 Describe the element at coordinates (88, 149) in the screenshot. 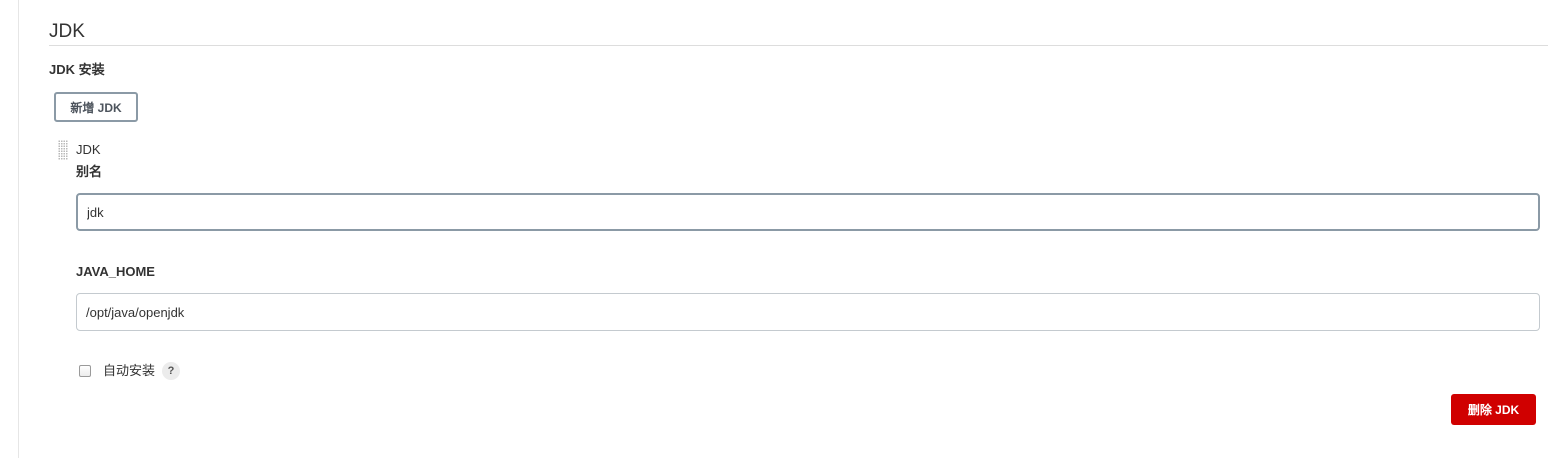

I see `jdk-item-header: JDK` at that location.